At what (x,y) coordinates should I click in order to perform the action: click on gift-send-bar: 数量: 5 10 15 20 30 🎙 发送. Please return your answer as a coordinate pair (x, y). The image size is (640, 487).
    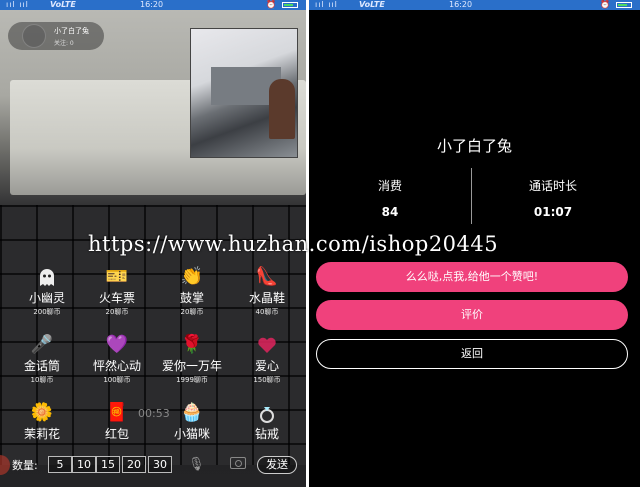
    Looking at the image, I should click on (153, 465).